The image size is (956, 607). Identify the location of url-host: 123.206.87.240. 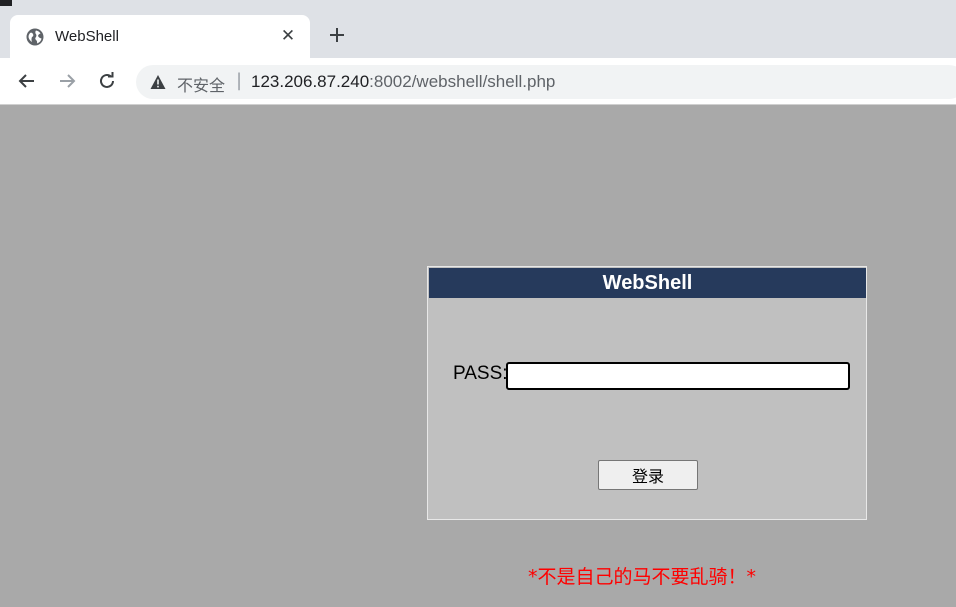
(310, 81).